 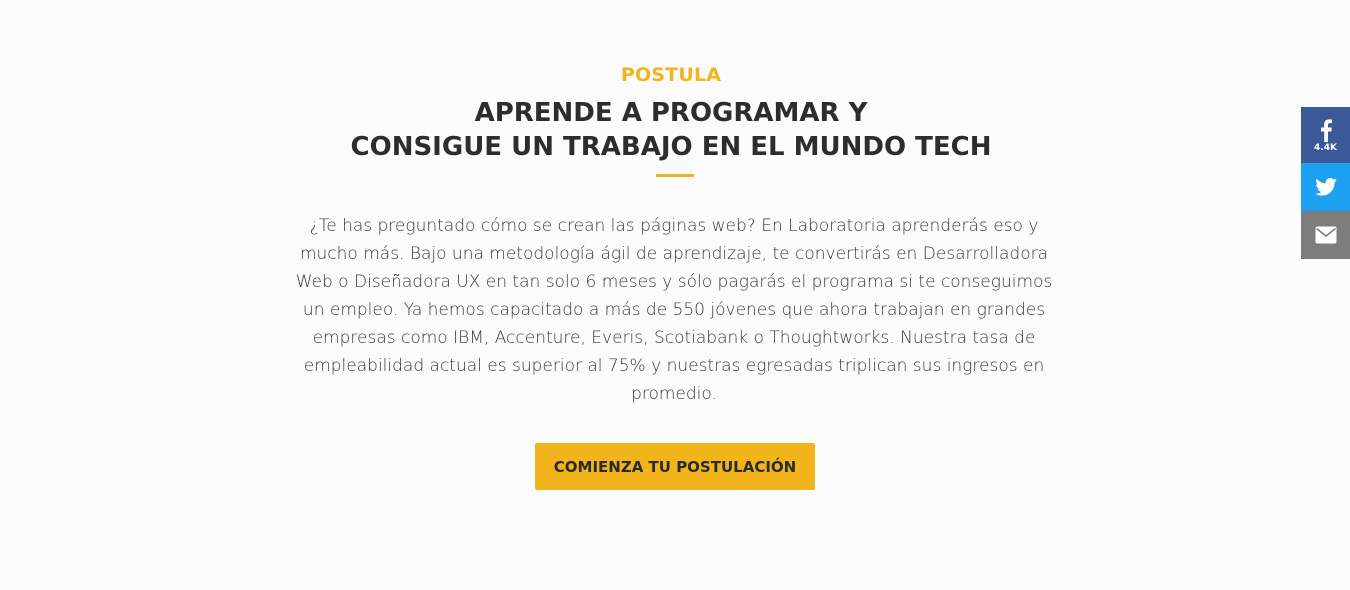 I want to click on section-eyebrow: POSTULA, so click(x=671, y=75).